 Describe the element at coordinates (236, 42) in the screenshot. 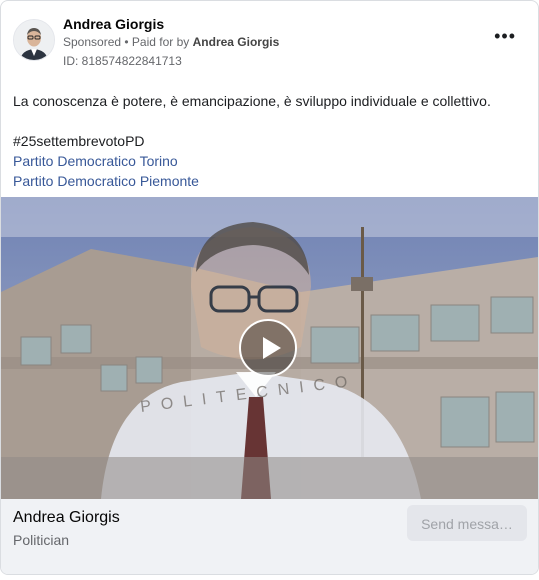

I see `paid-for-by: Andrea Giorgis` at that location.